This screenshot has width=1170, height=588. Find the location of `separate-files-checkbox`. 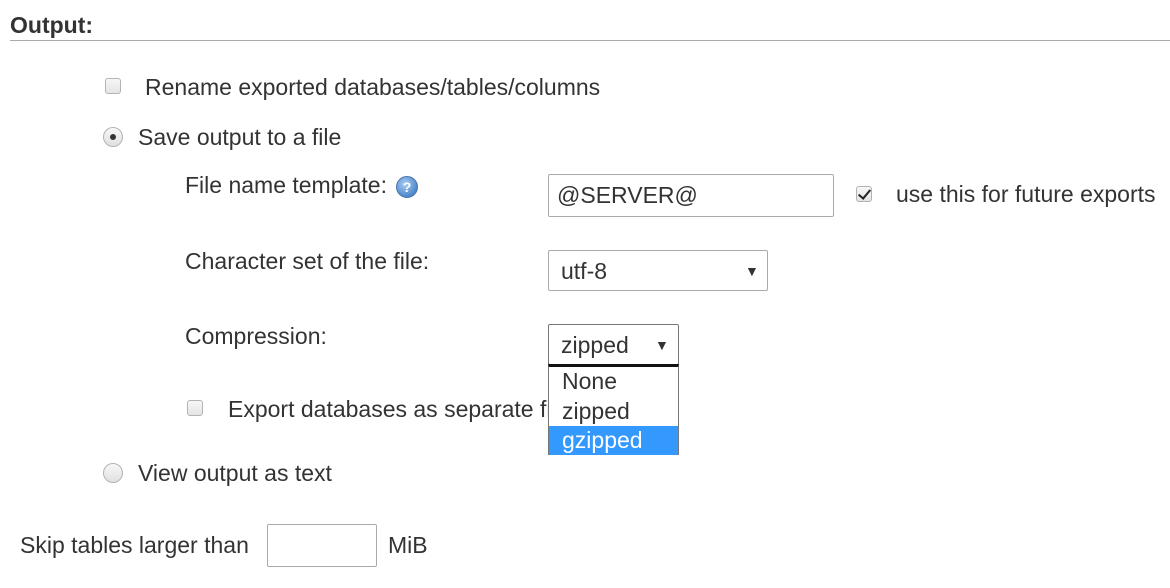

separate-files-checkbox is located at coordinates (195, 408).